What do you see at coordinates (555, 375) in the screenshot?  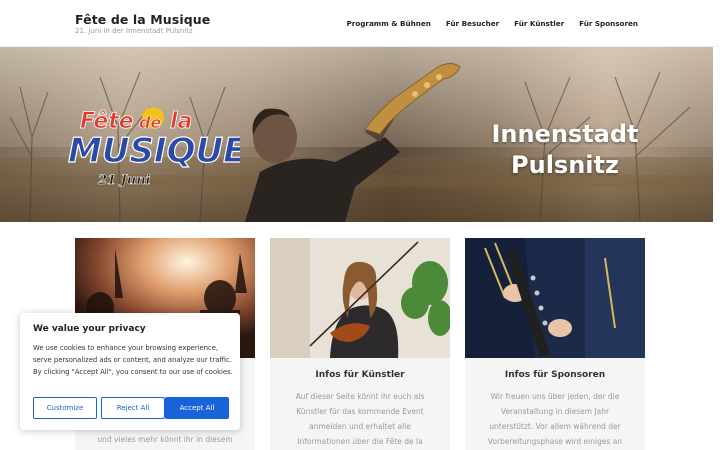 I see `card-title: Infos für Sponsoren` at bounding box center [555, 375].